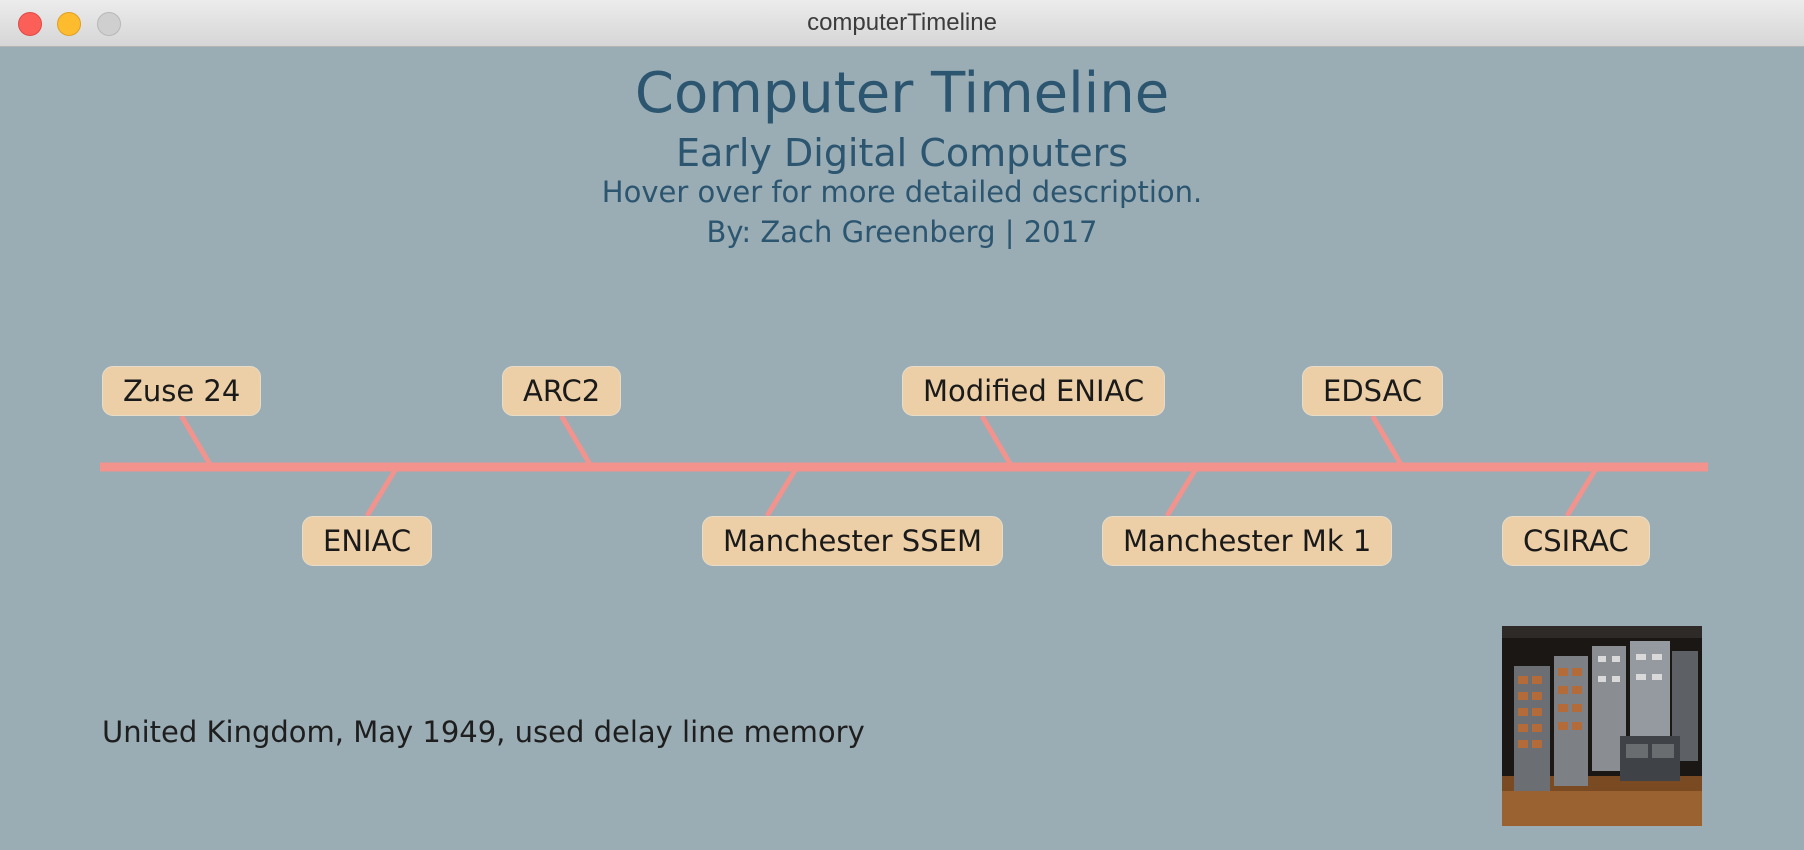 The height and width of the screenshot is (850, 1804). I want to click on title-bar: computerTimeline, so click(902, 23).